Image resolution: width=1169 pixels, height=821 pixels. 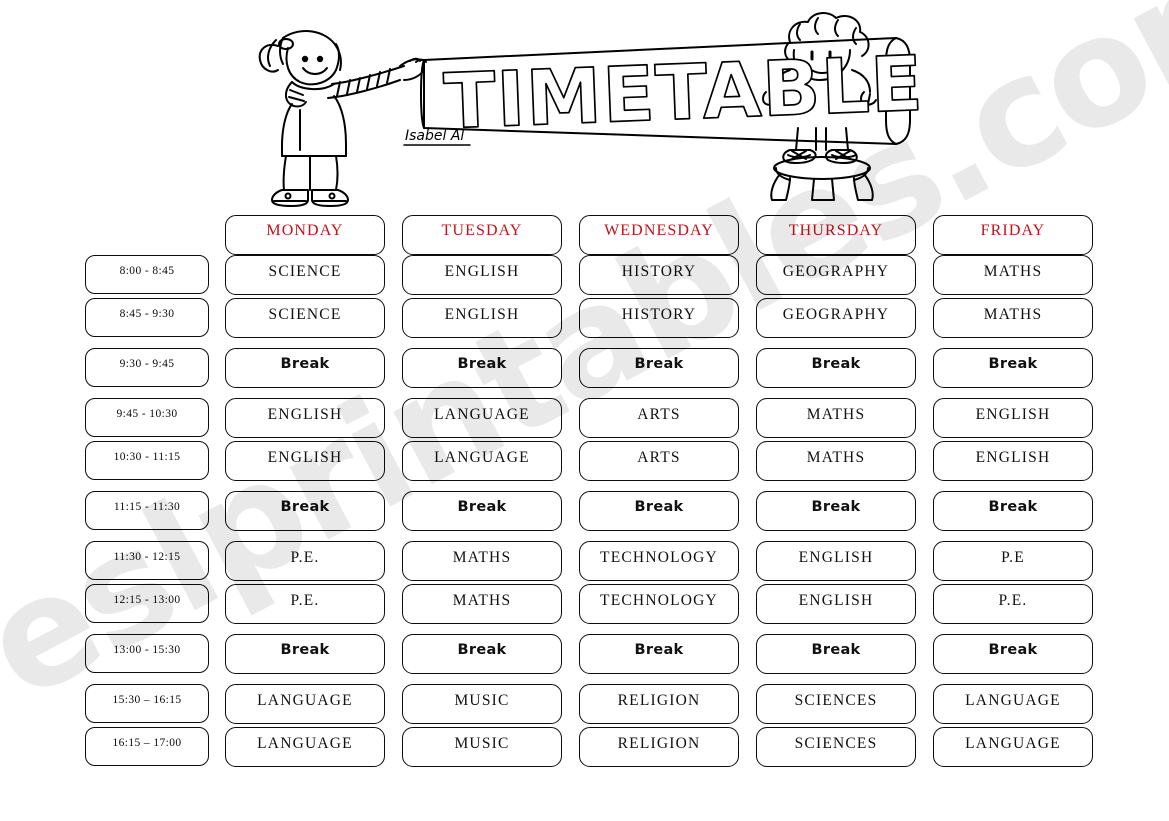 I want to click on time-slot-cell: 9:30 - 9:45, so click(x=147, y=367).